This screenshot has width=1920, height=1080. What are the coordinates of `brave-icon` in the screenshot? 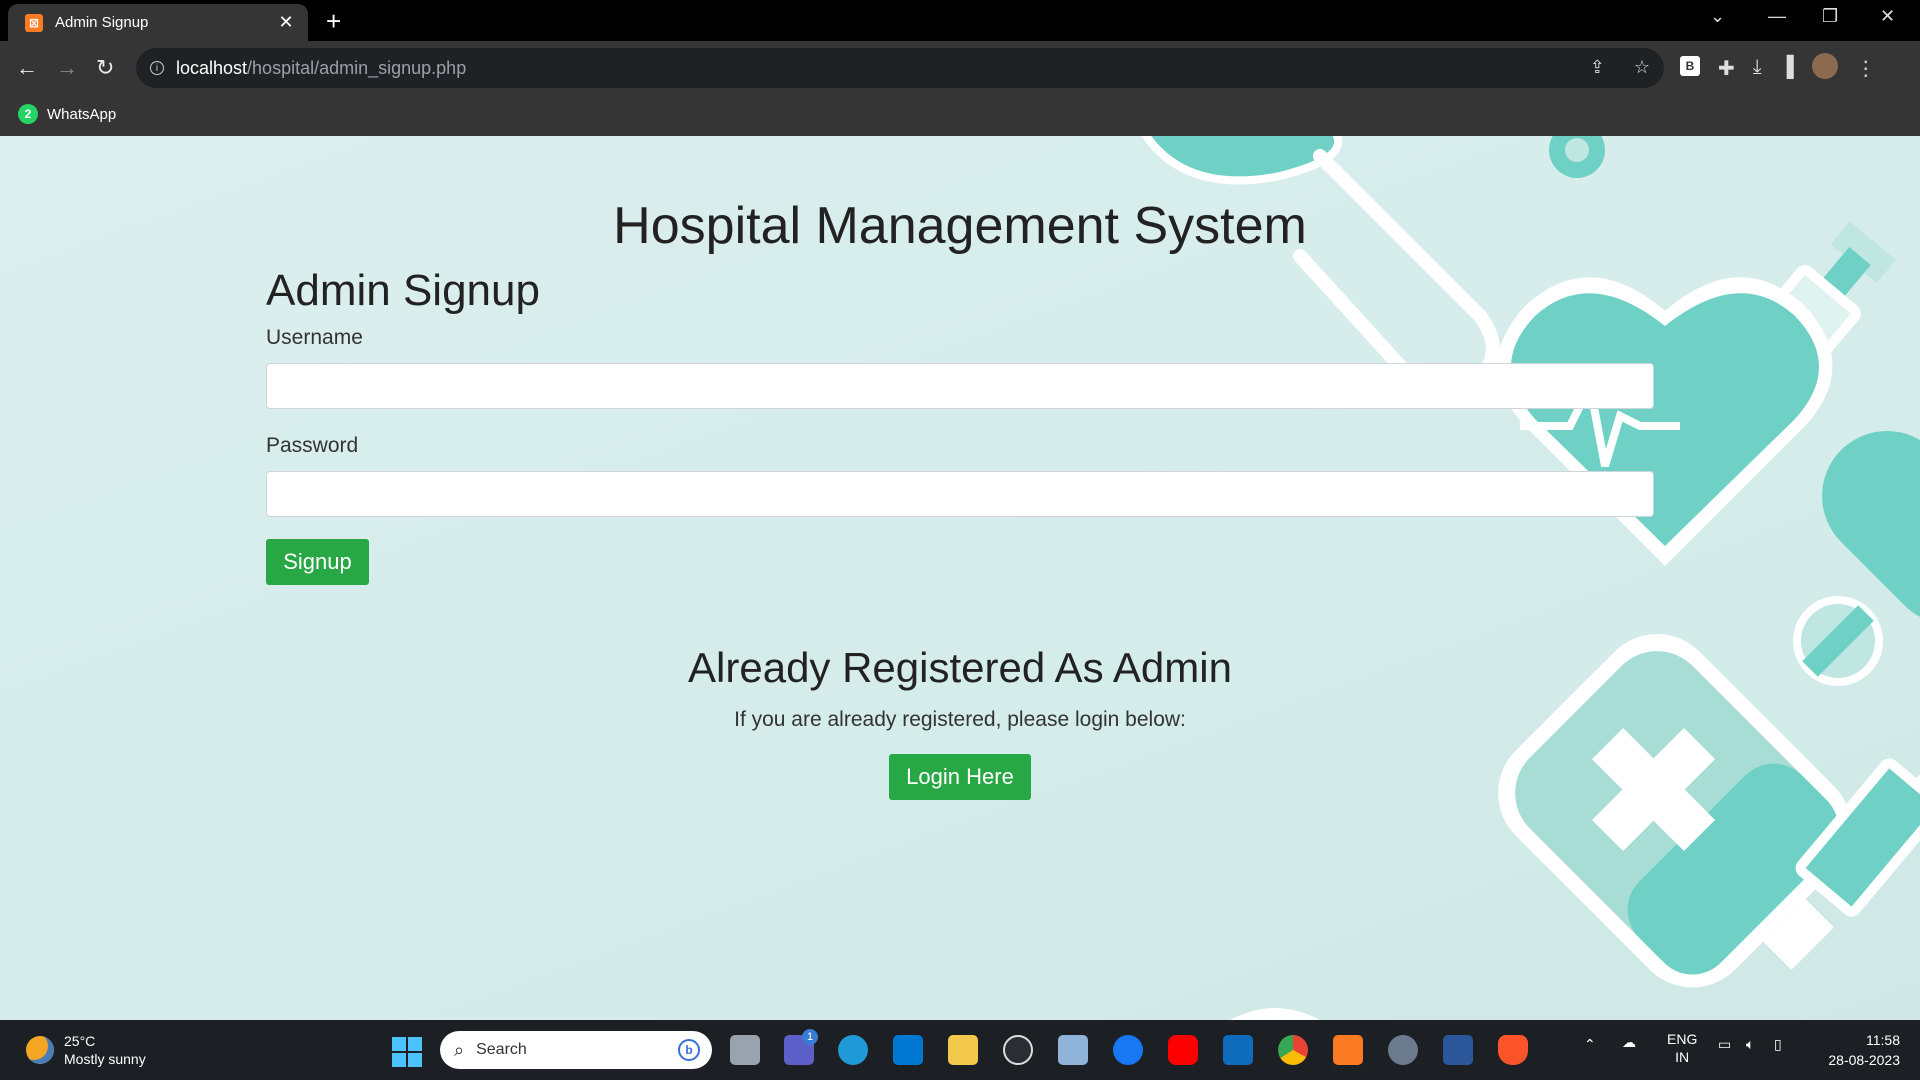 It's located at (1513, 1050).